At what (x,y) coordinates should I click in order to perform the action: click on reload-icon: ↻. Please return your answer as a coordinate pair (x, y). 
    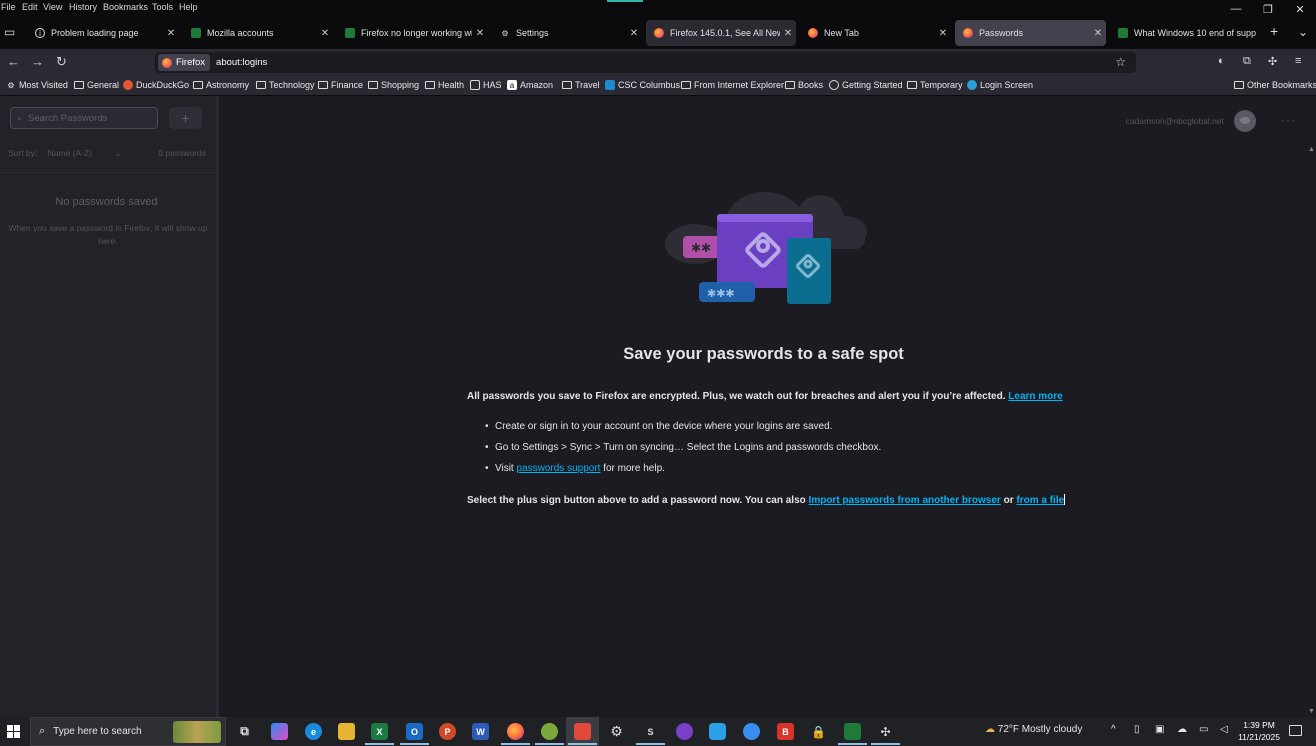
    Looking at the image, I should click on (61, 62).